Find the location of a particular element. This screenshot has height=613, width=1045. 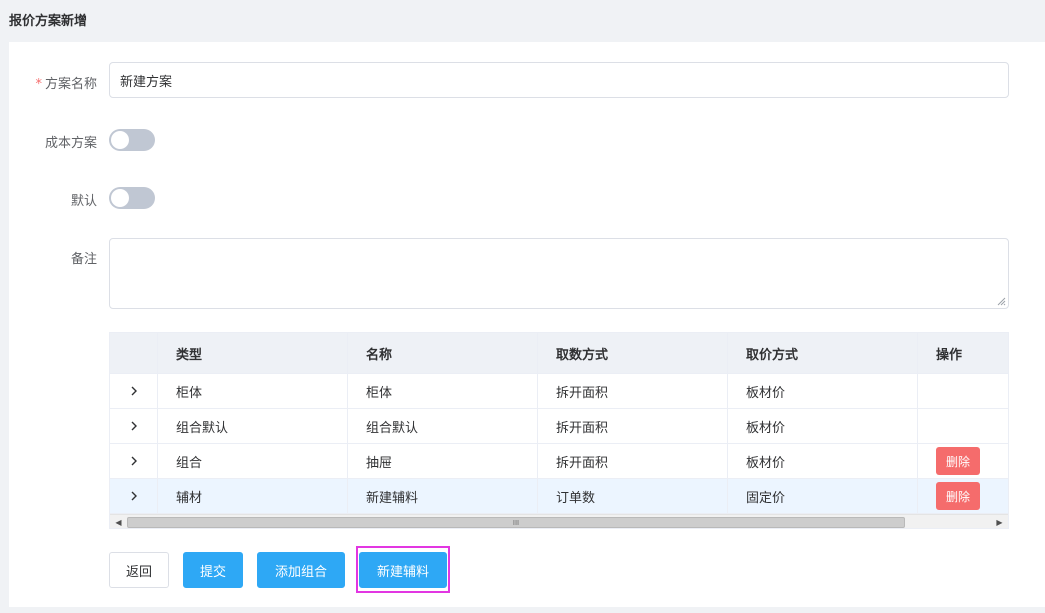

default-switch is located at coordinates (132, 198).